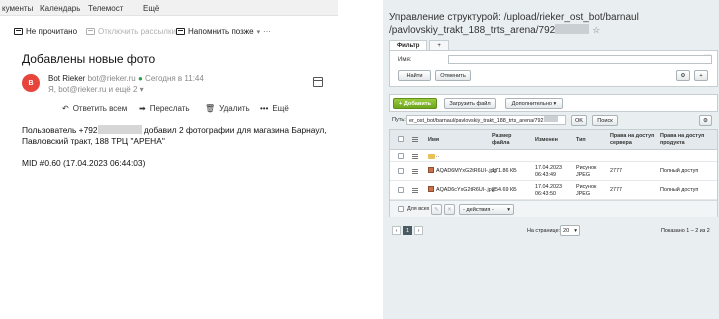  I want to click on col-size: Размер файла, so click(509, 139).